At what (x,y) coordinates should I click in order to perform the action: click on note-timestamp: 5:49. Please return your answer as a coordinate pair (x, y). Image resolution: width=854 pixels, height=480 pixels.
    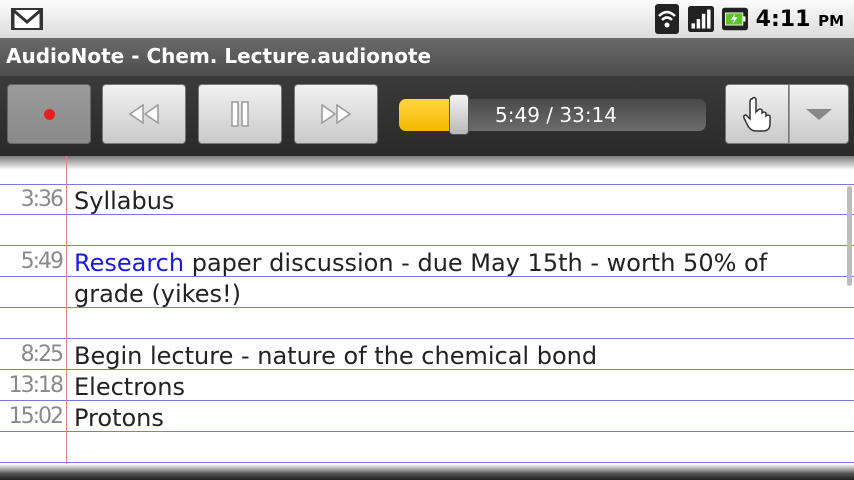
    Looking at the image, I should click on (32, 261).